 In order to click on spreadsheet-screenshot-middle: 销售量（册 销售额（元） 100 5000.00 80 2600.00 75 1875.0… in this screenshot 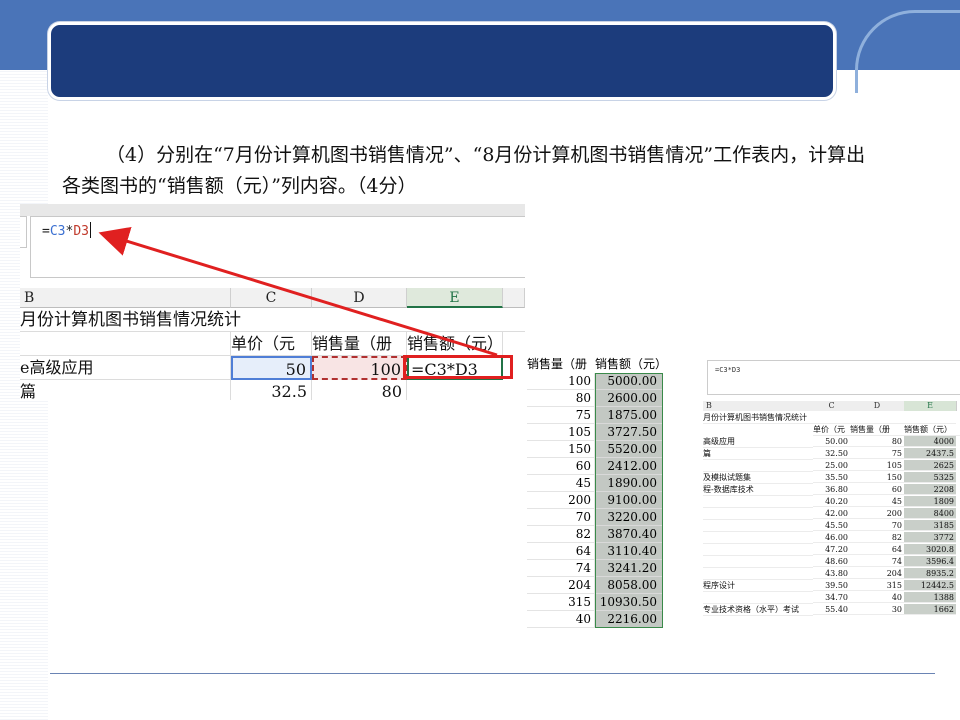, I will do `click(598, 494)`.